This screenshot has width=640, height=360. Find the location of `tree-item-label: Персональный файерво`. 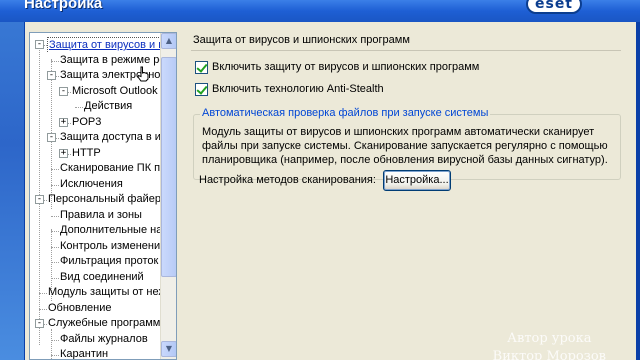

tree-item-label: Персональный файерво is located at coordinates (104, 199).